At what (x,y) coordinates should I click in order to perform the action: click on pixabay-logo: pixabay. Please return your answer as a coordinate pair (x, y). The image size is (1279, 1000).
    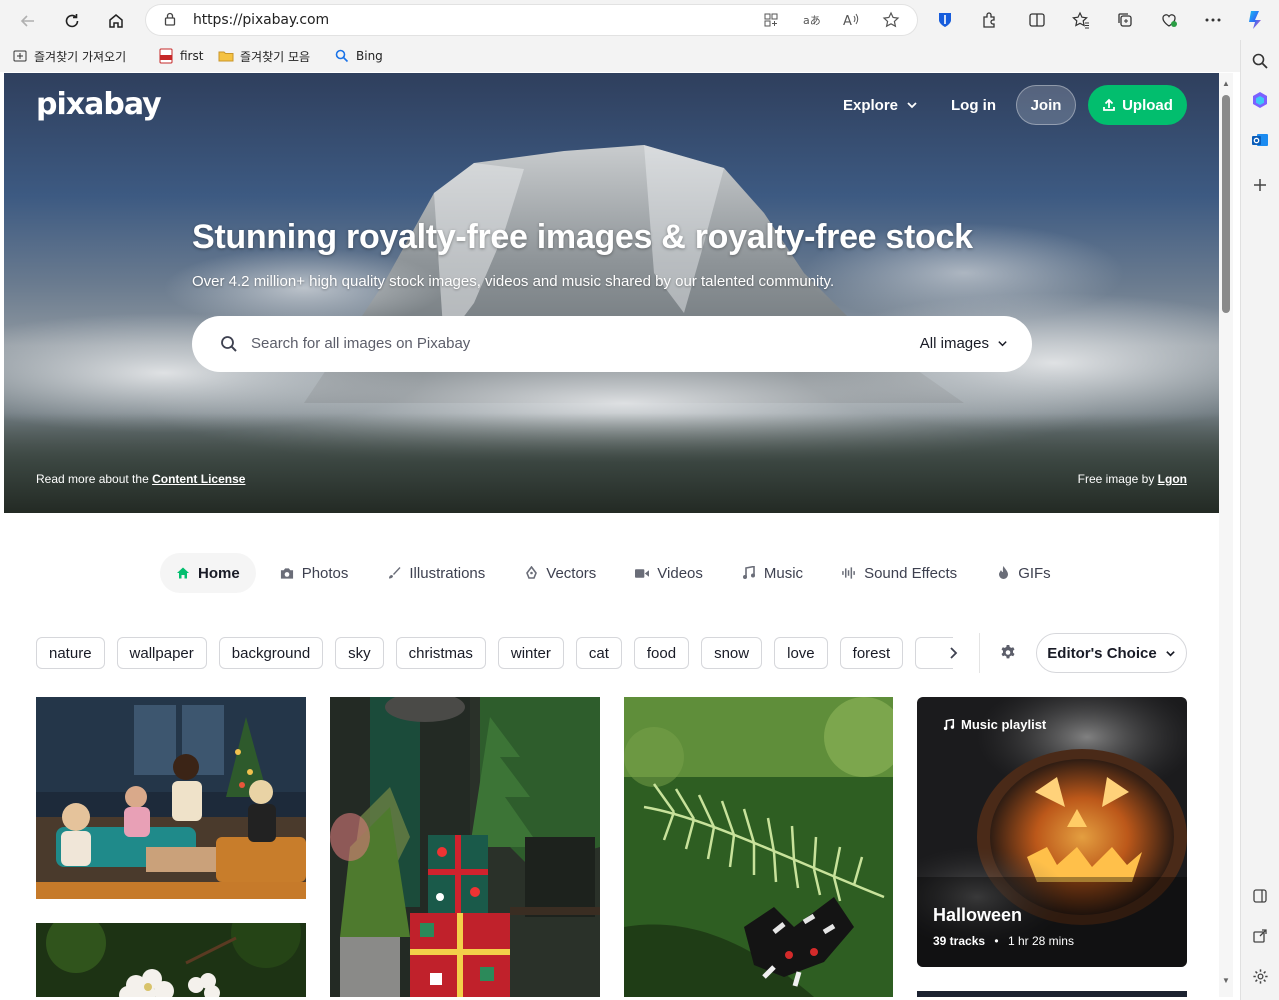
    Looking at the image, I should click on (99, 104).